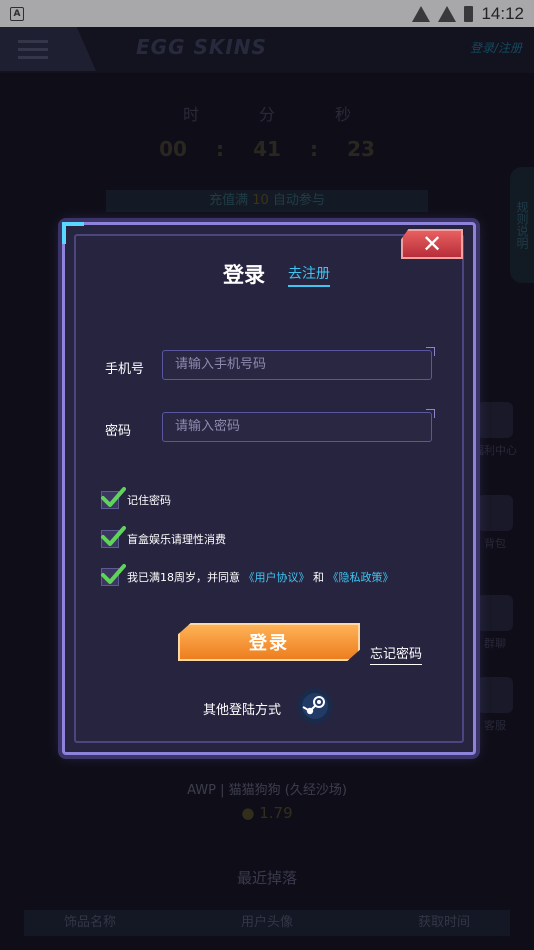  What do you see at coordinates (125, 369) in the screenshot?
I see `phone-label: 手机号` at bounding box center [125, 369].